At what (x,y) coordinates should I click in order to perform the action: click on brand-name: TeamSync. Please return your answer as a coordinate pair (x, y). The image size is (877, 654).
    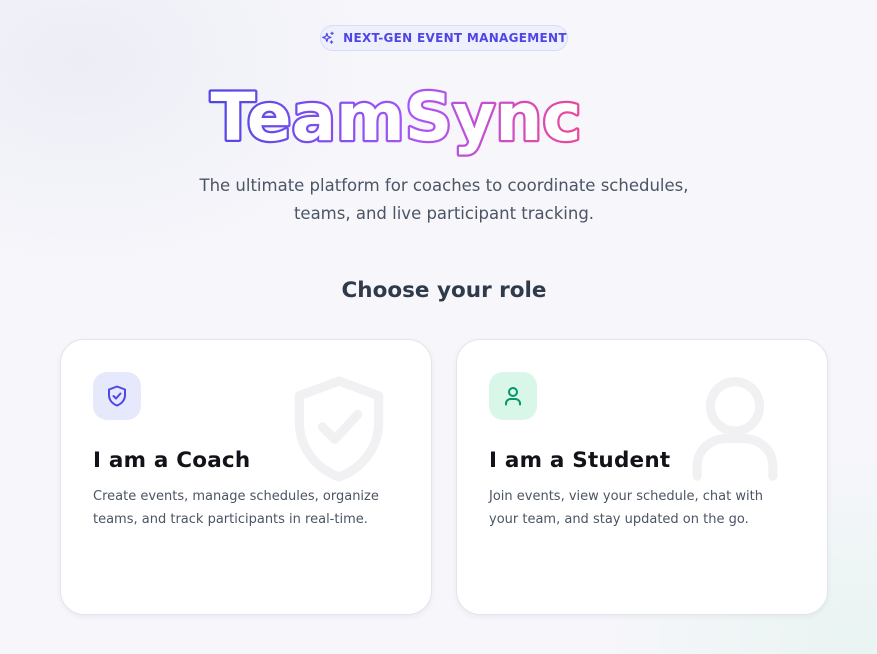
    Looking at the image, I should click on (396, 117).